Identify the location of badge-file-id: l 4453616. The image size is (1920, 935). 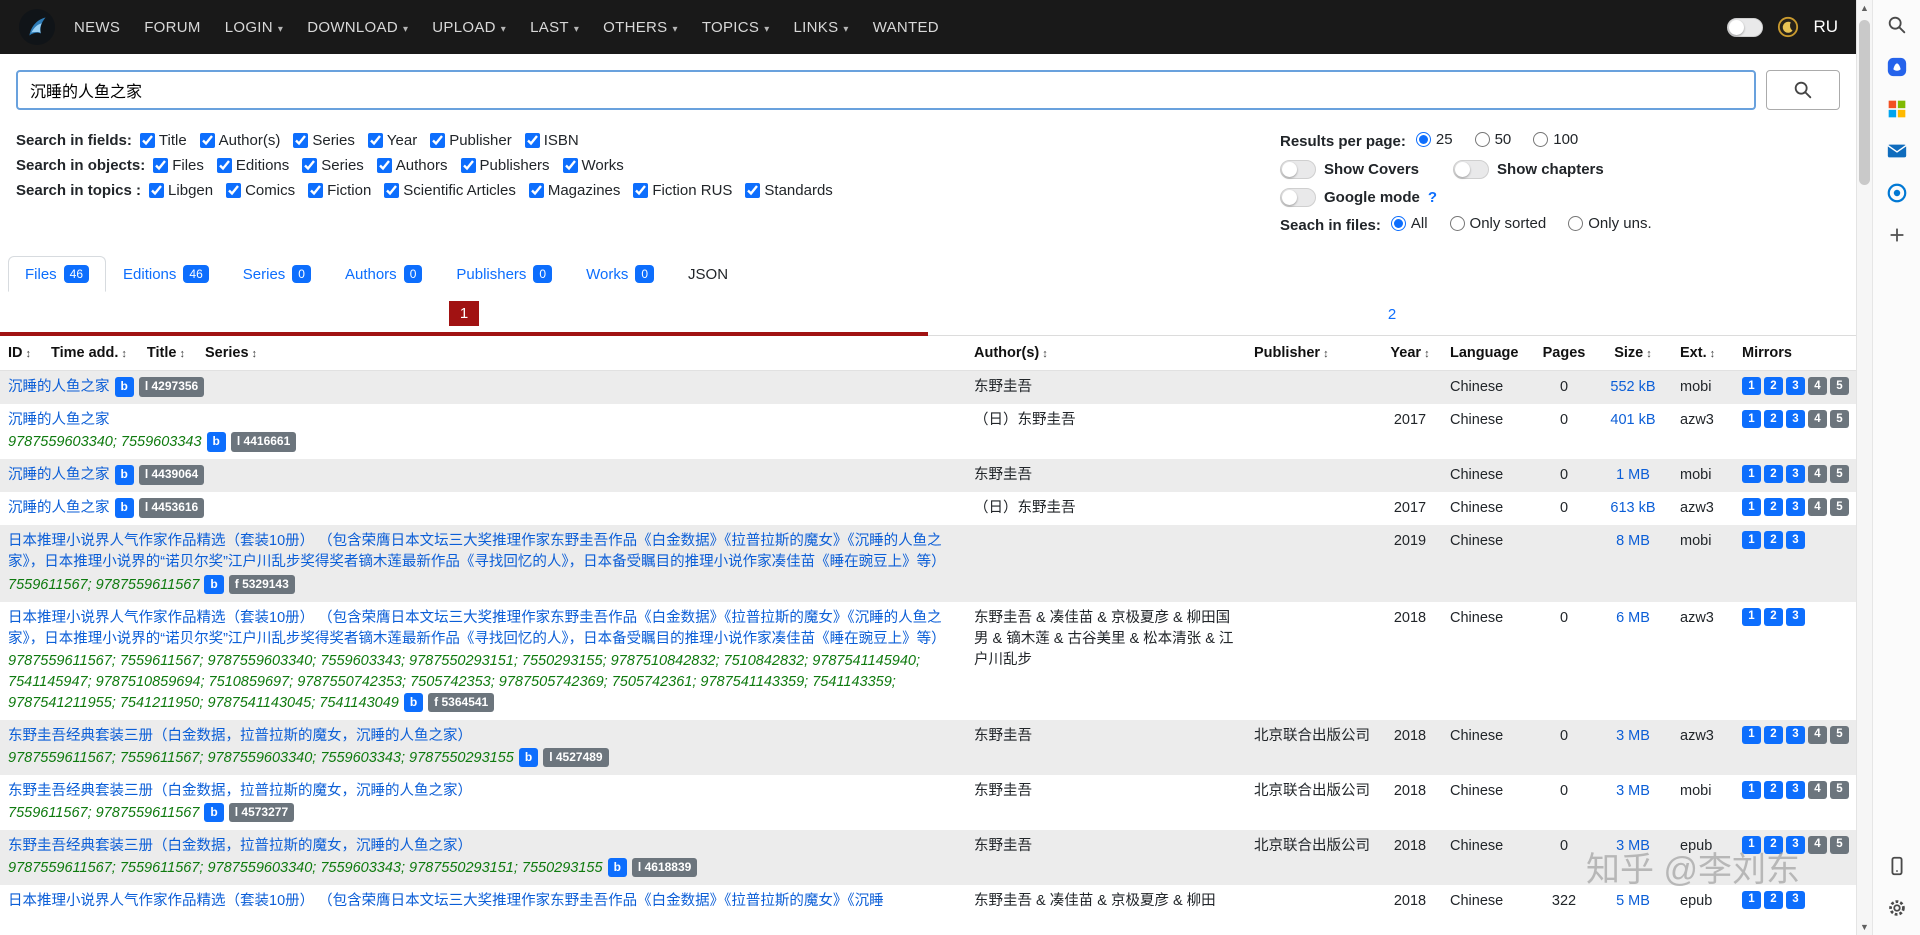
(171, 508).